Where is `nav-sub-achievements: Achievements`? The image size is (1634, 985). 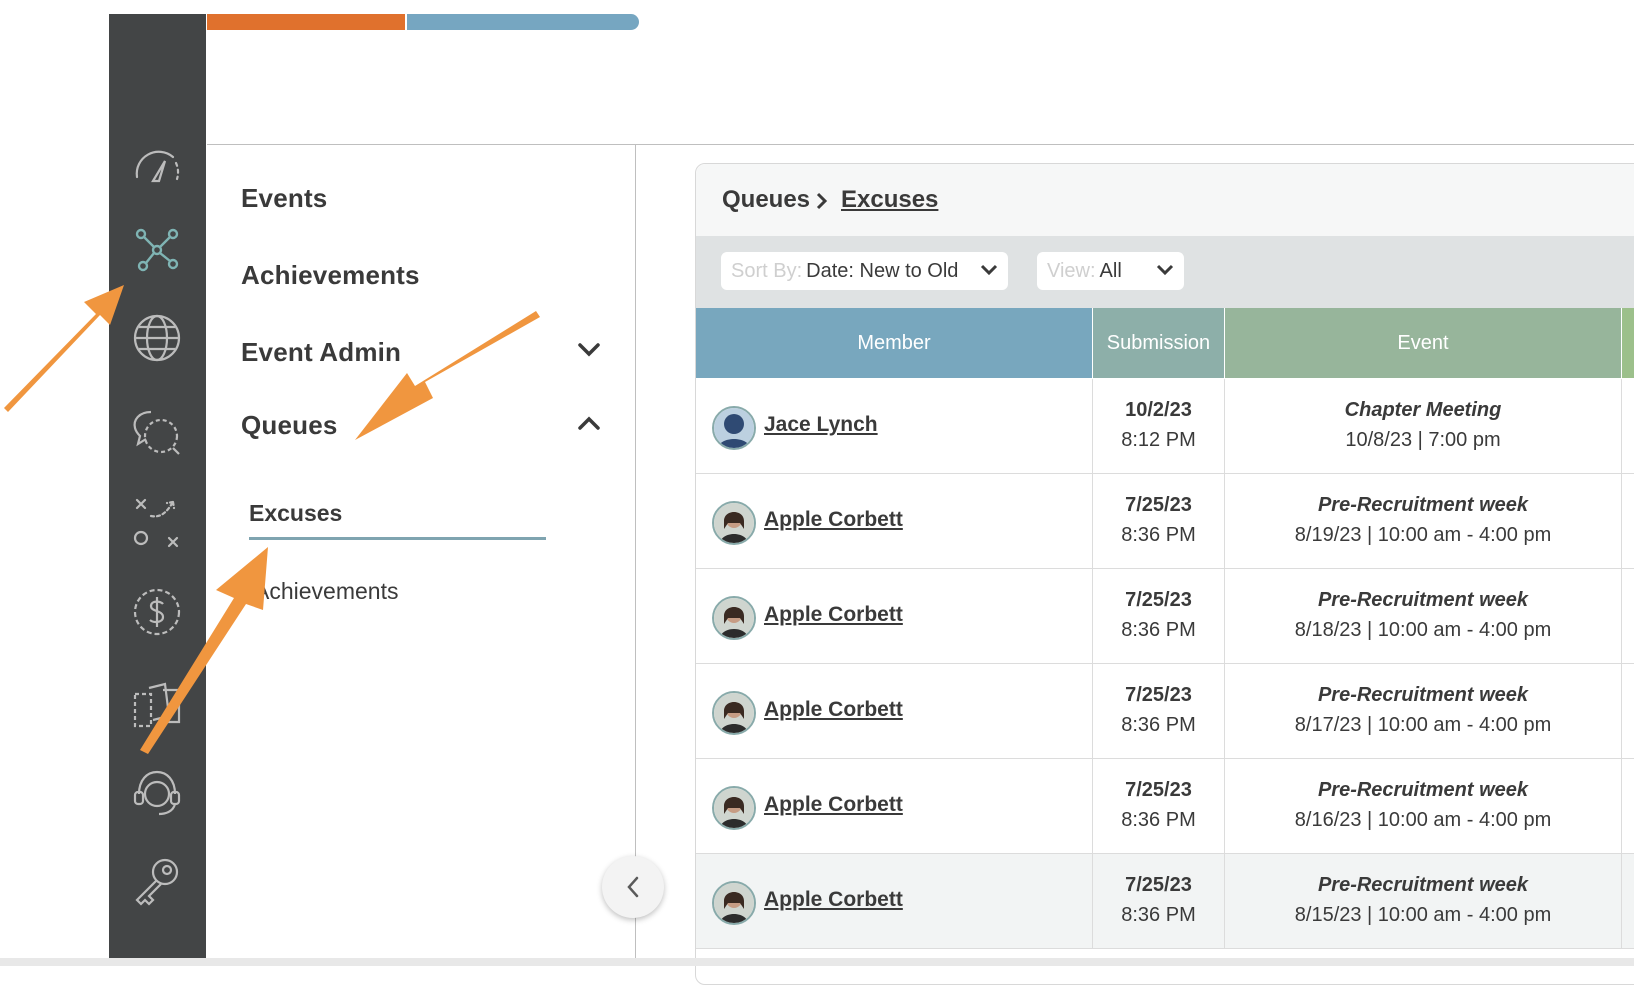
nav-sub-achievements: Achievements is located at coordinates (326, 591).